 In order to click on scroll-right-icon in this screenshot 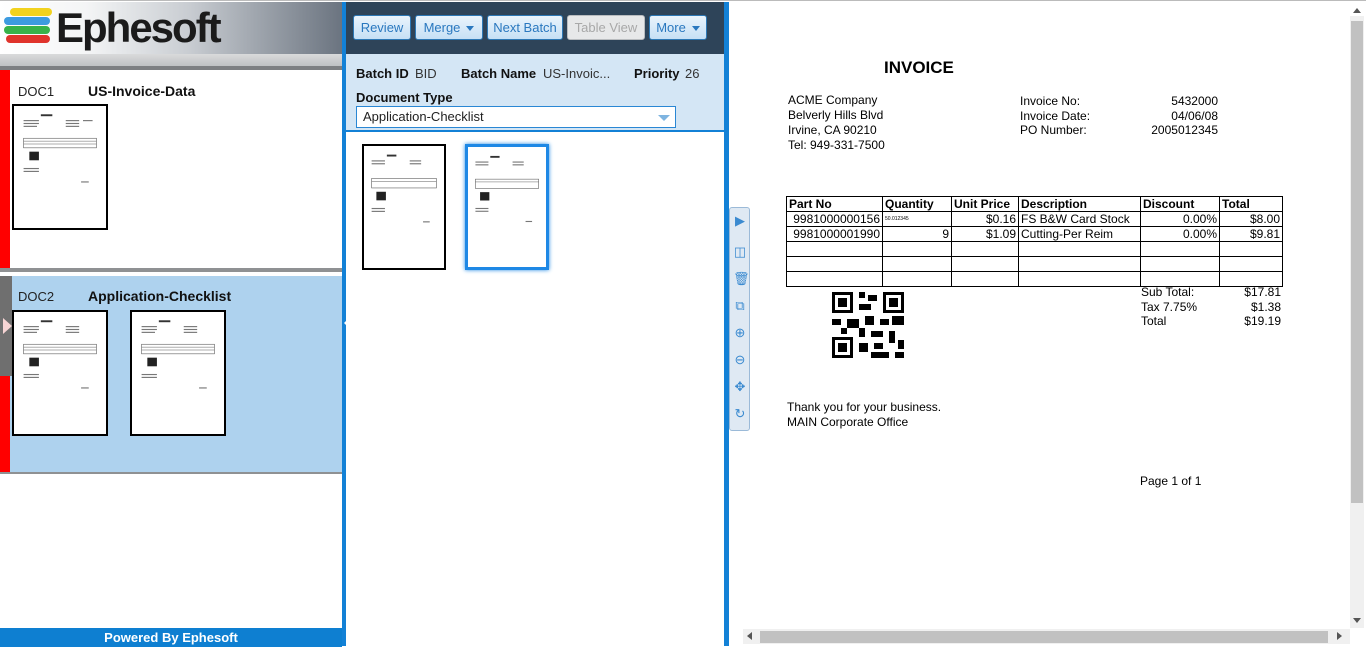, I will do `click(1339, 636)`.